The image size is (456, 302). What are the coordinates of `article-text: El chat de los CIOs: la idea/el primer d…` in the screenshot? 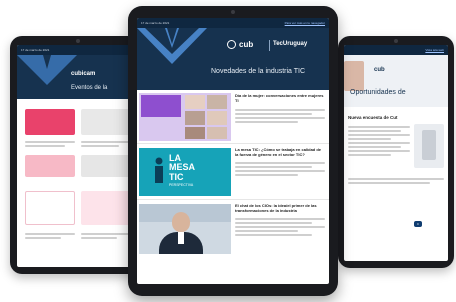 It's located at (280, 230).